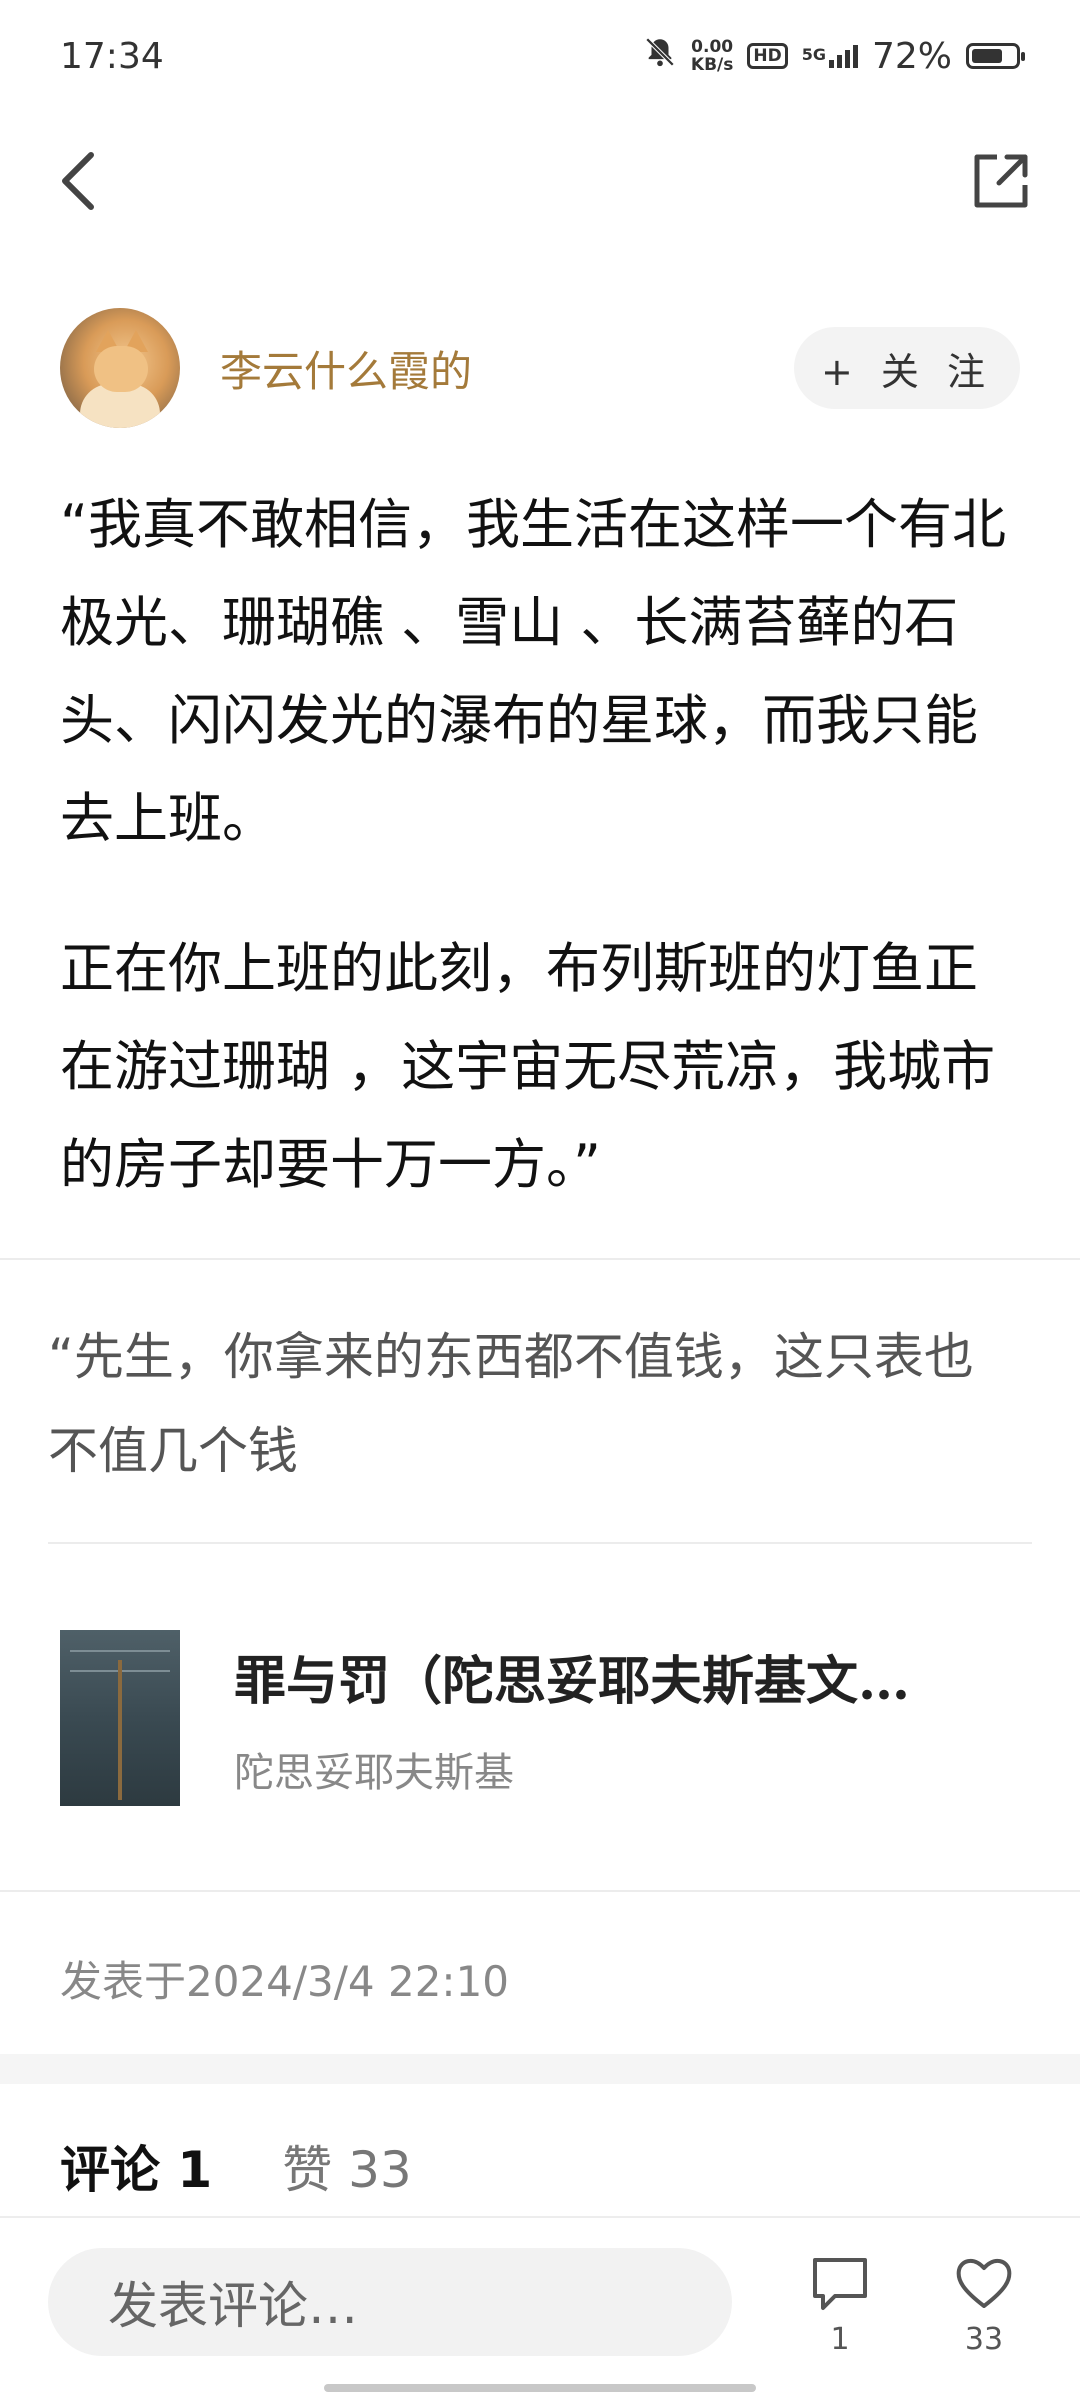 This screenshot has width=1080, height=2400. What do you see at coordinates (767, 56) in the screenshot?
I see `hd-badge: HD` at bounding box center [767, 56].